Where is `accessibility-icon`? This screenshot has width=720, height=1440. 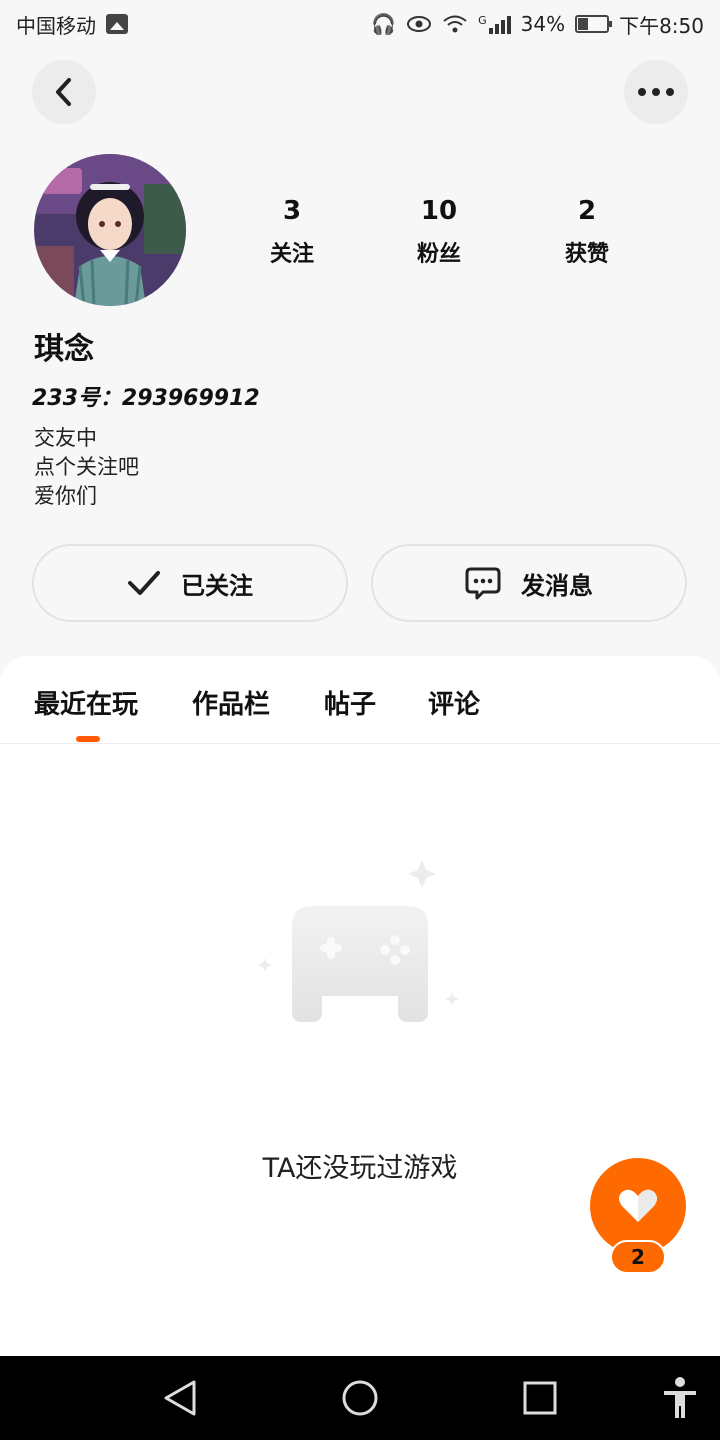
accessibility-icon is located at coordinates (680, 1397).